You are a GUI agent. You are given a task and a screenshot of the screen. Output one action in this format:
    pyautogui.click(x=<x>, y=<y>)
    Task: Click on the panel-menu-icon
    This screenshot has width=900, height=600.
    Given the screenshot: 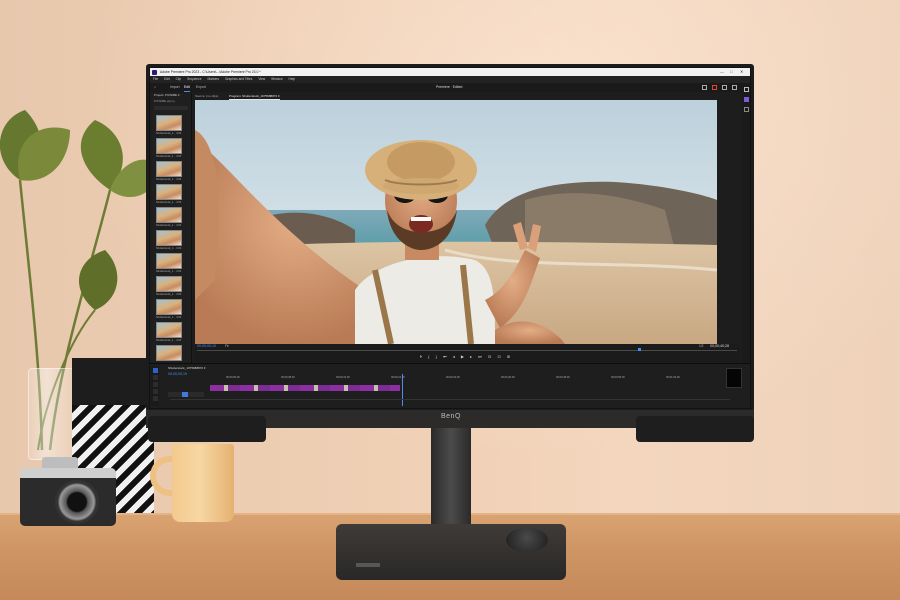 What is the action you would take?
    pyautogui.click(x=746, y=89)
    